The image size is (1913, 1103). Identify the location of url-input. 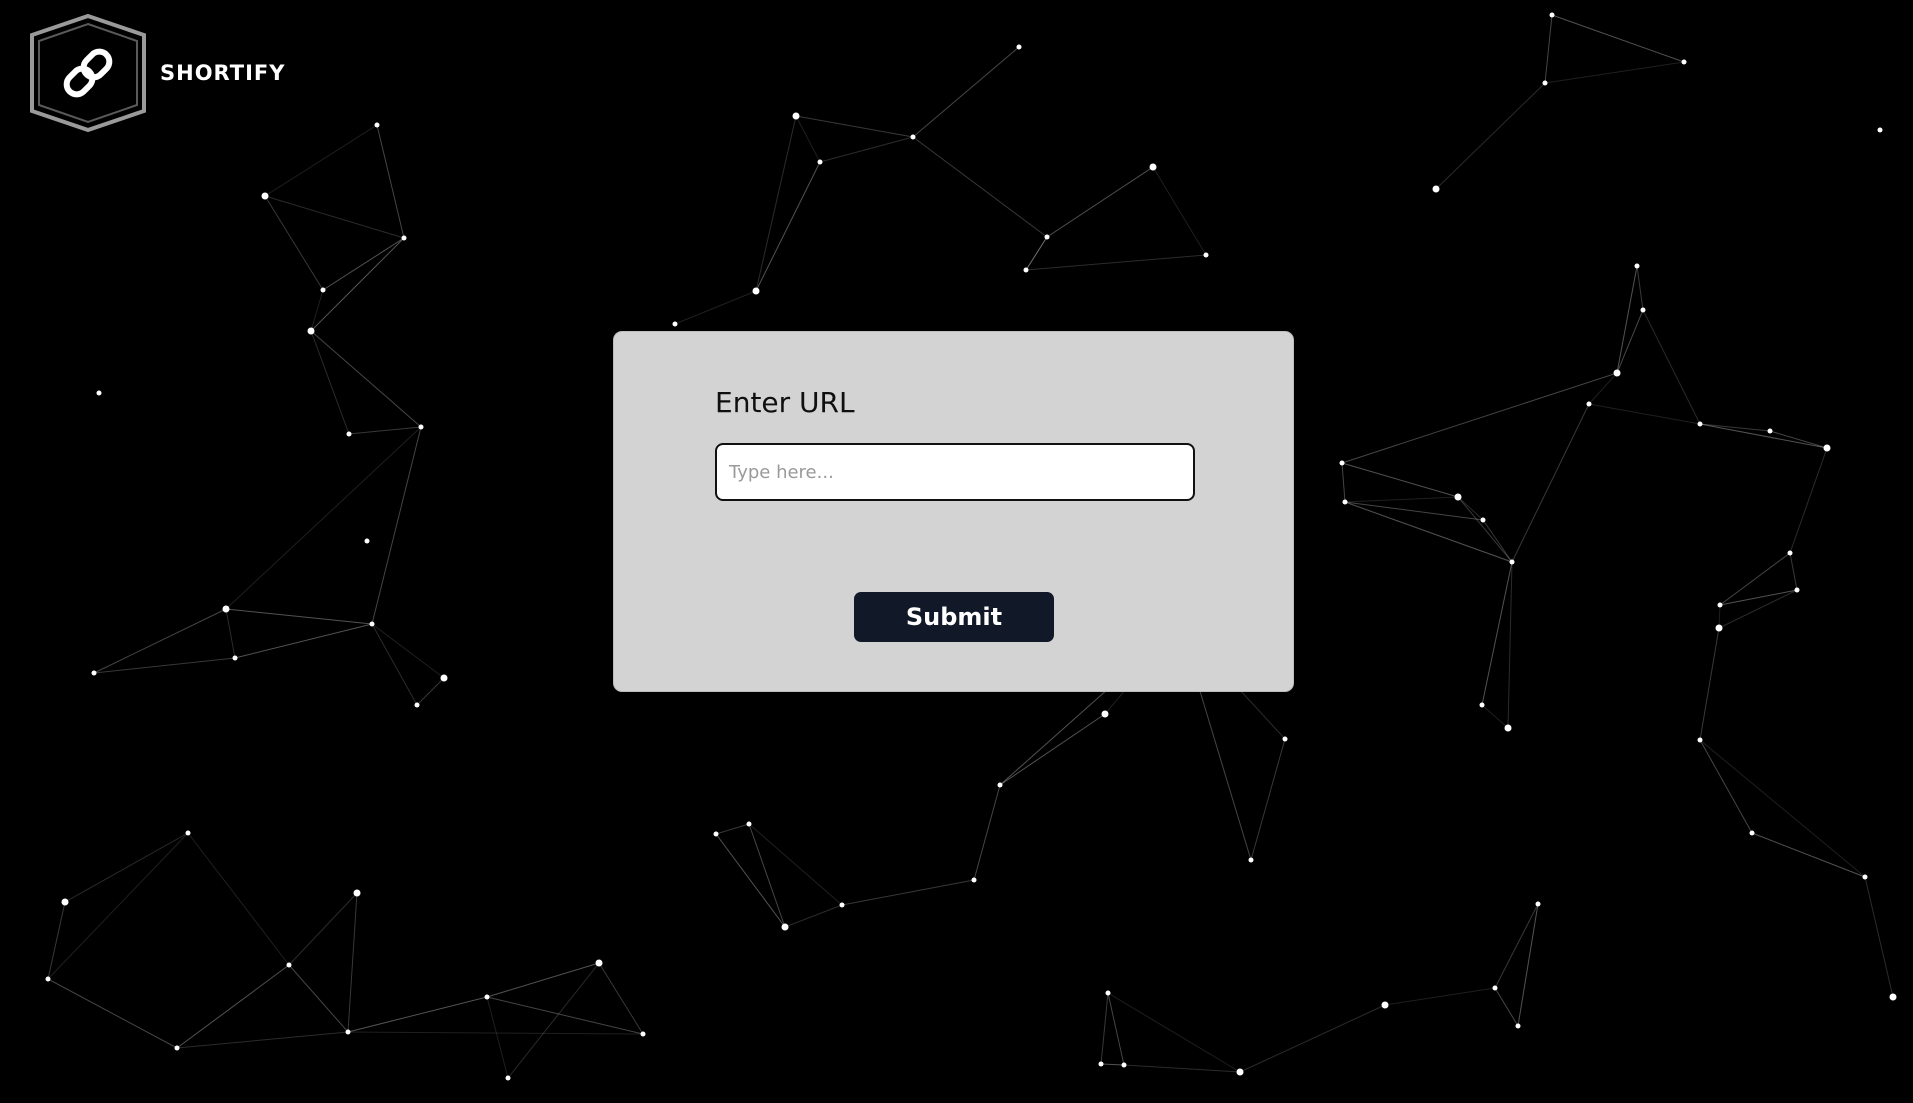
(955, 472).